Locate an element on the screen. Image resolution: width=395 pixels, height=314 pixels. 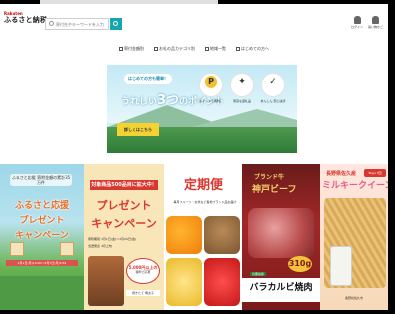
banner-period: 当選発表 4月上旬 is located at coordinates (100, 246).